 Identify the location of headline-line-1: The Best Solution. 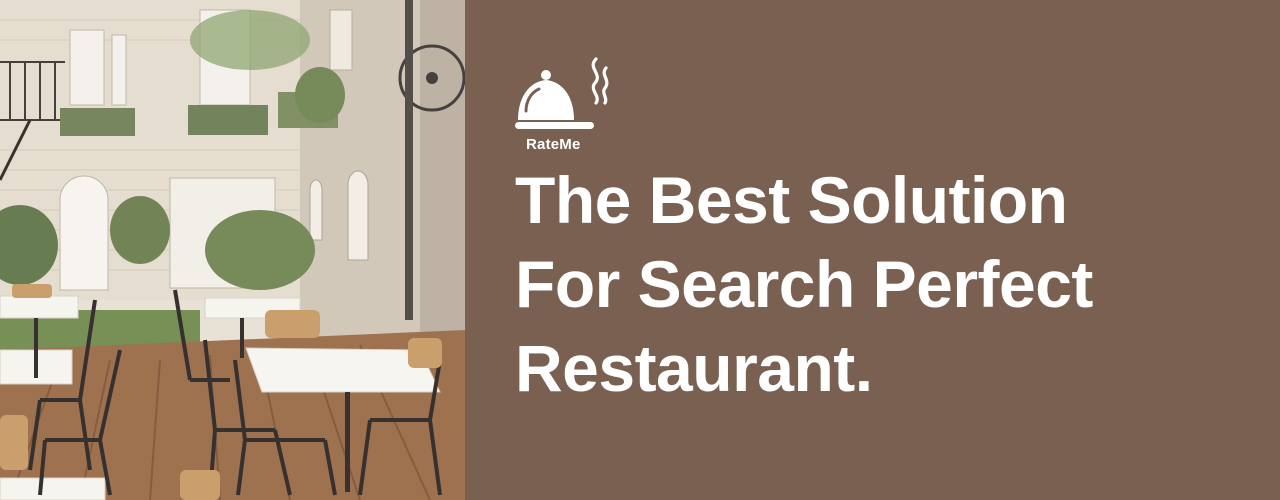
(791, 200).